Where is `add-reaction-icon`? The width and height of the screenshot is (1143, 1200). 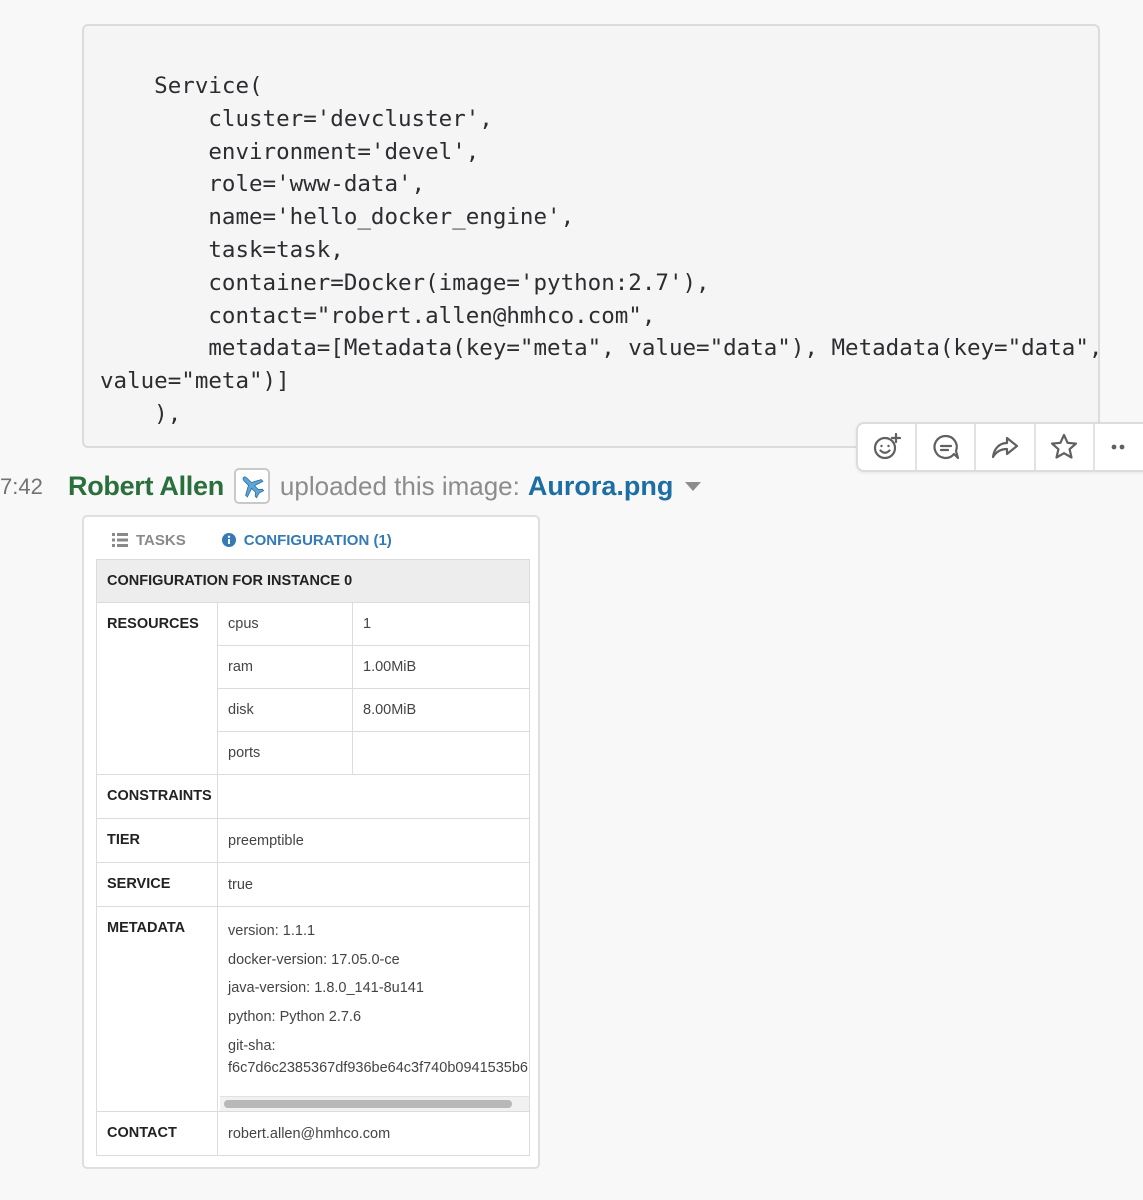
add-reaction-icon is located at coordinates (887, 446).